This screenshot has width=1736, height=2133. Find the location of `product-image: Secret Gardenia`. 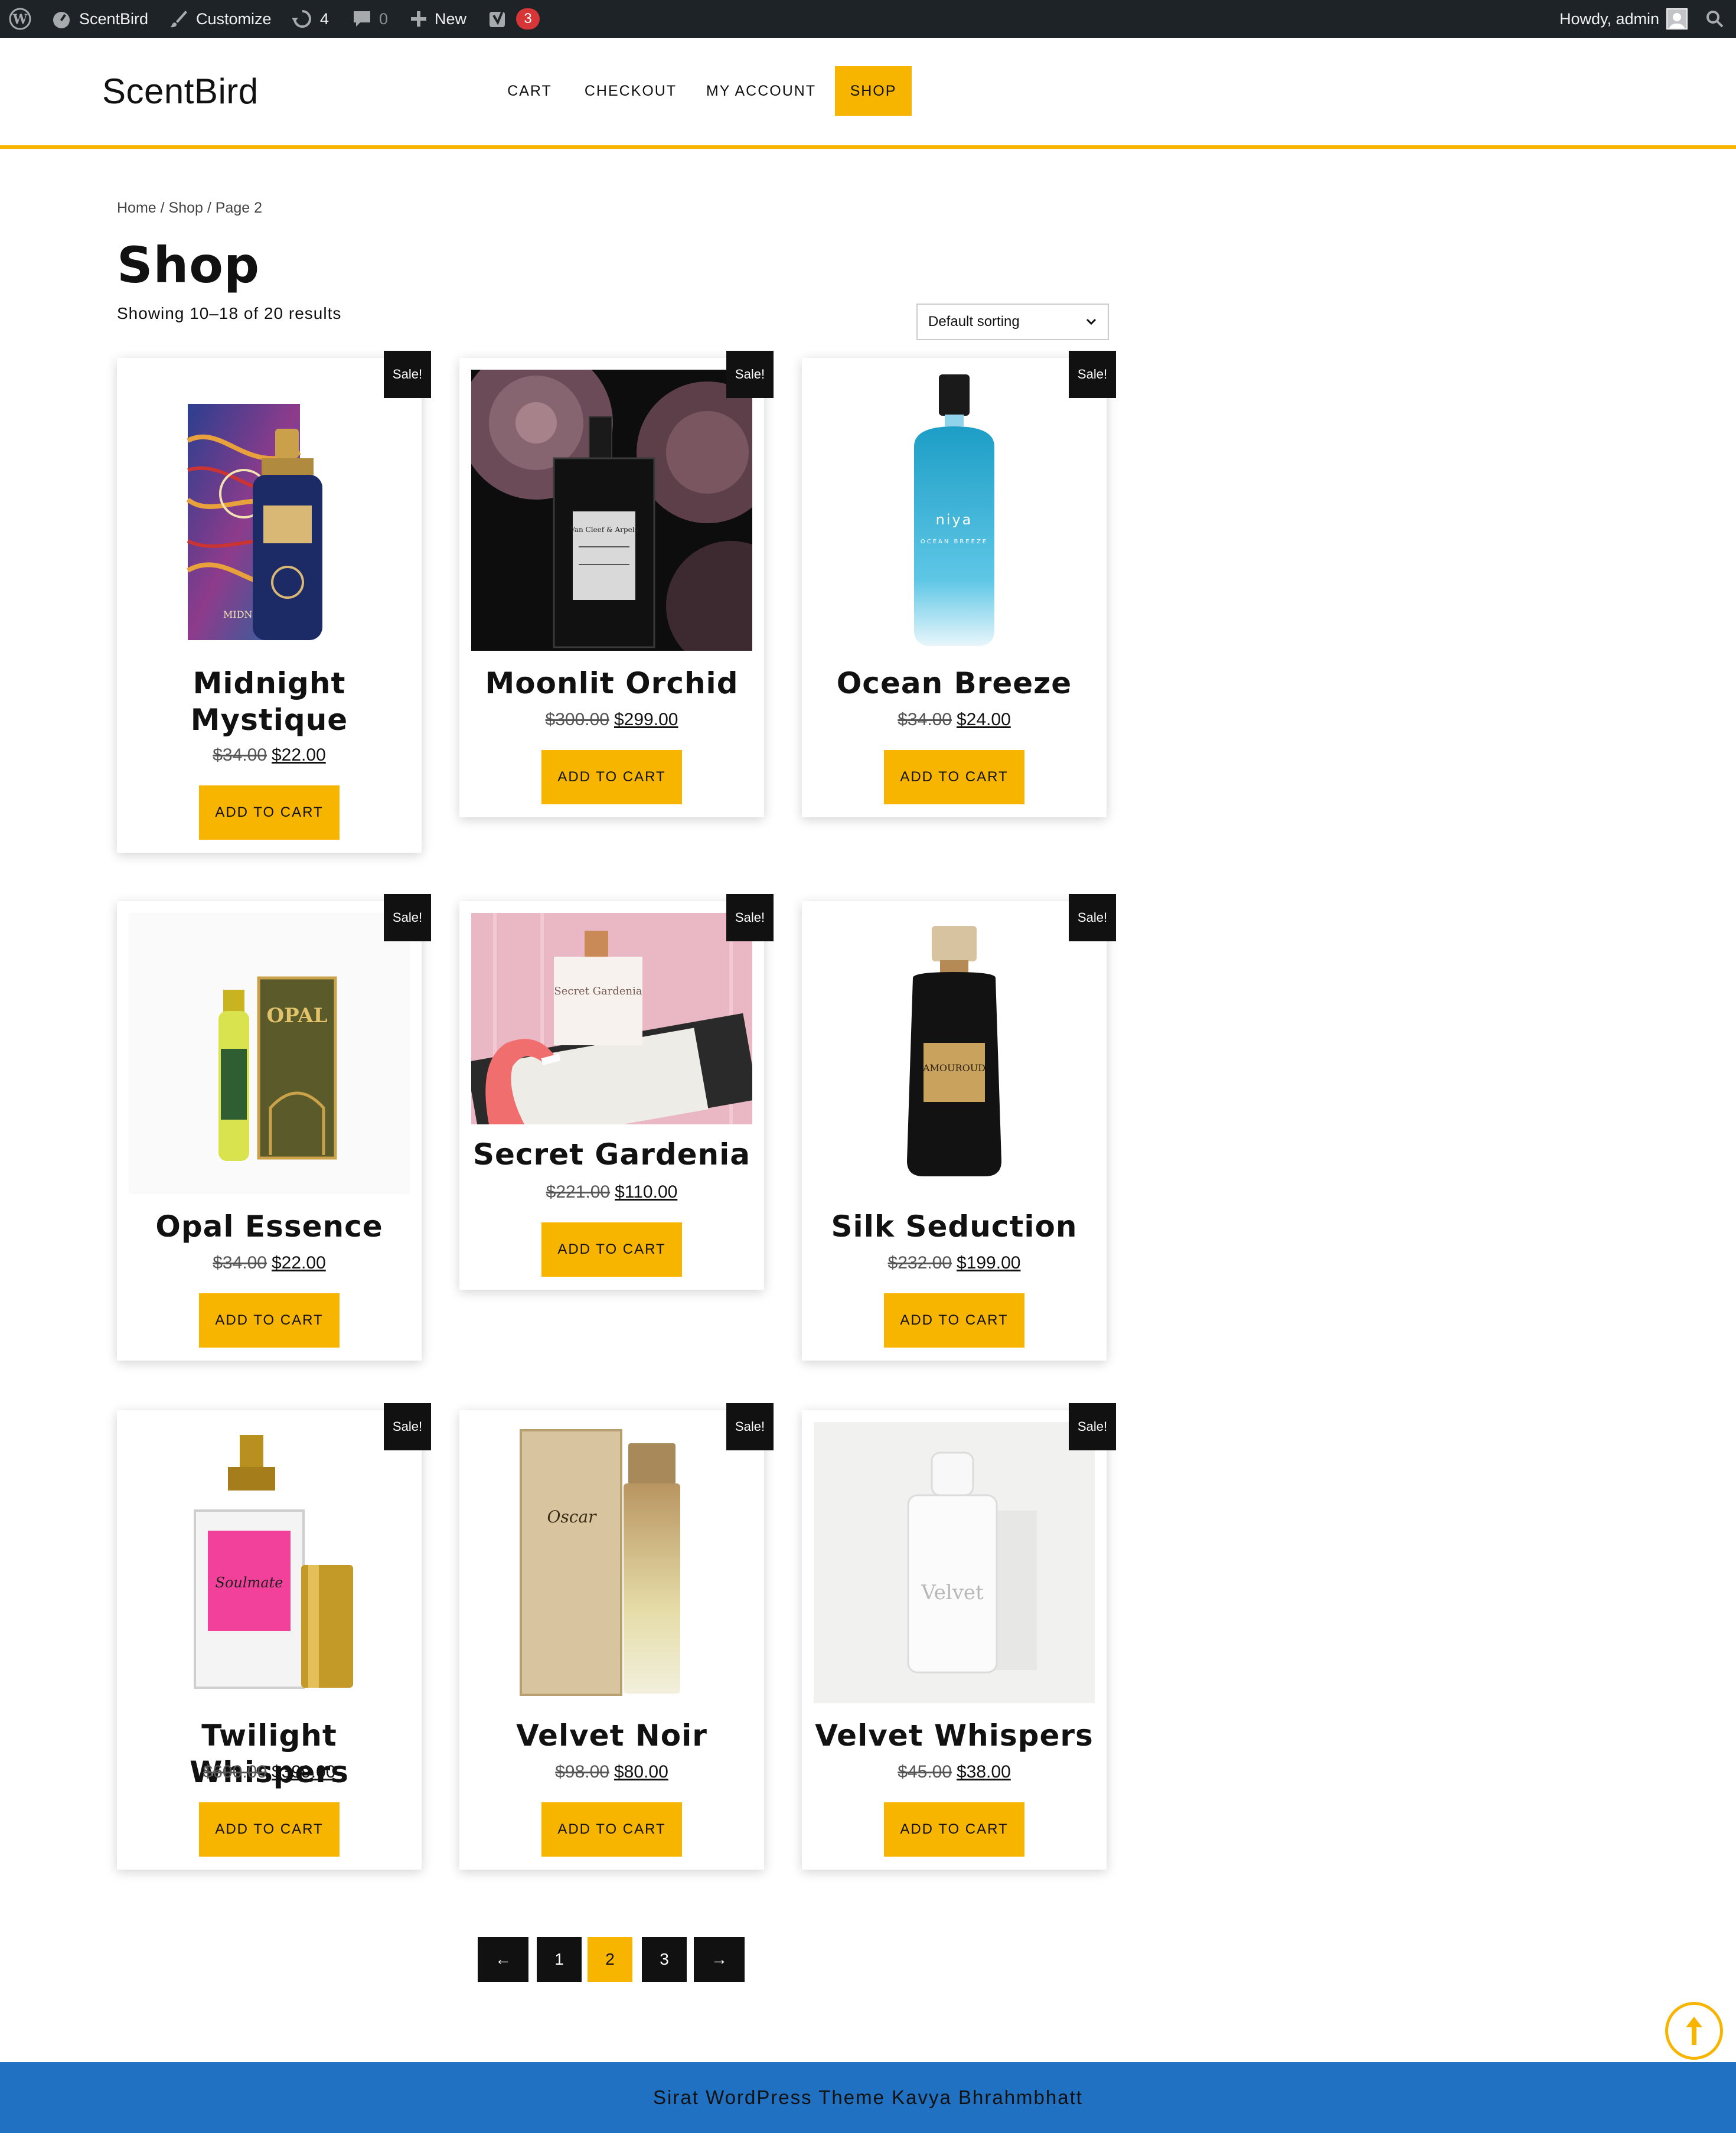

product-image: Secret Gardenia is located at coordinates (612, 1018).